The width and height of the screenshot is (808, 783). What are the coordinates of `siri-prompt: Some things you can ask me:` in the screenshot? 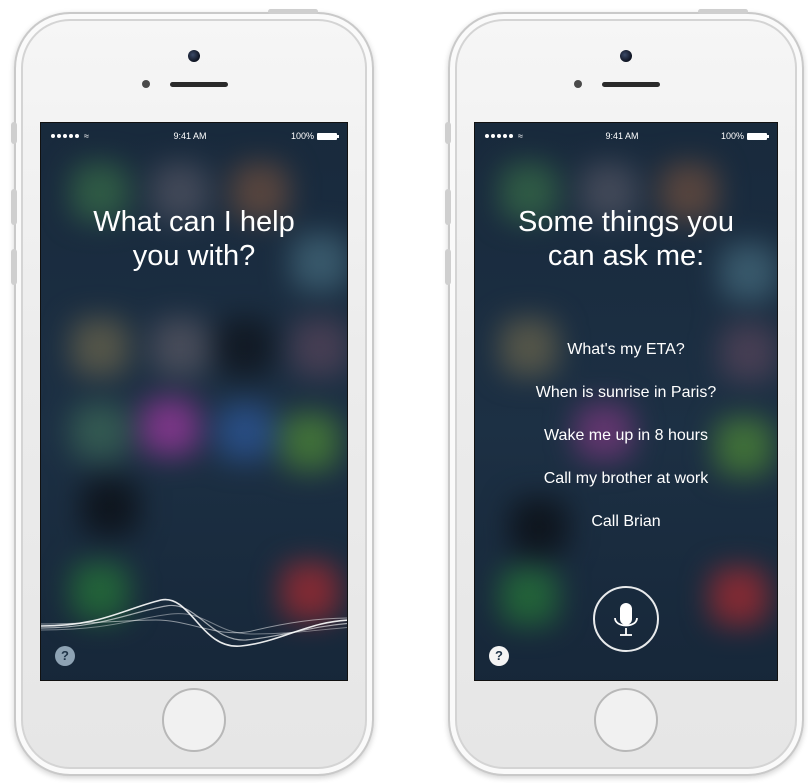 It's located at (626, 239).